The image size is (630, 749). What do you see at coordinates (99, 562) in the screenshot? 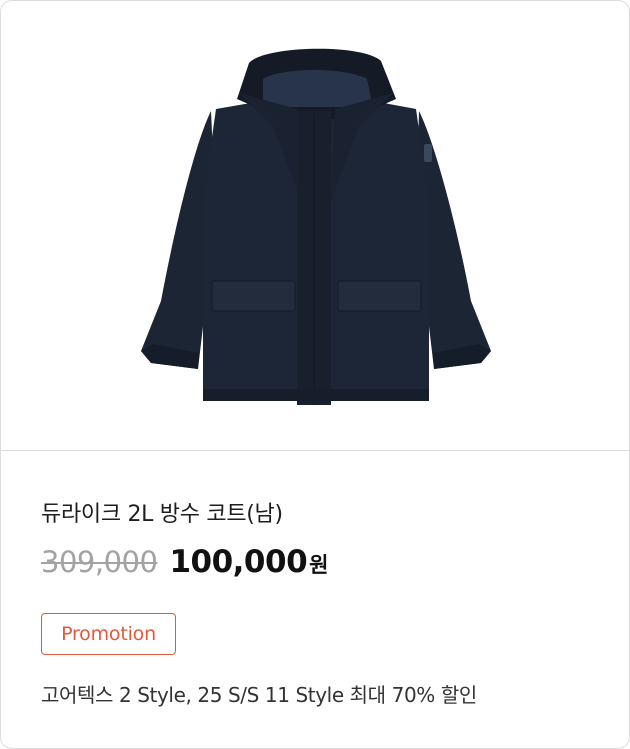
I see `original-price: 309,000` at bounding box center [99, 562].